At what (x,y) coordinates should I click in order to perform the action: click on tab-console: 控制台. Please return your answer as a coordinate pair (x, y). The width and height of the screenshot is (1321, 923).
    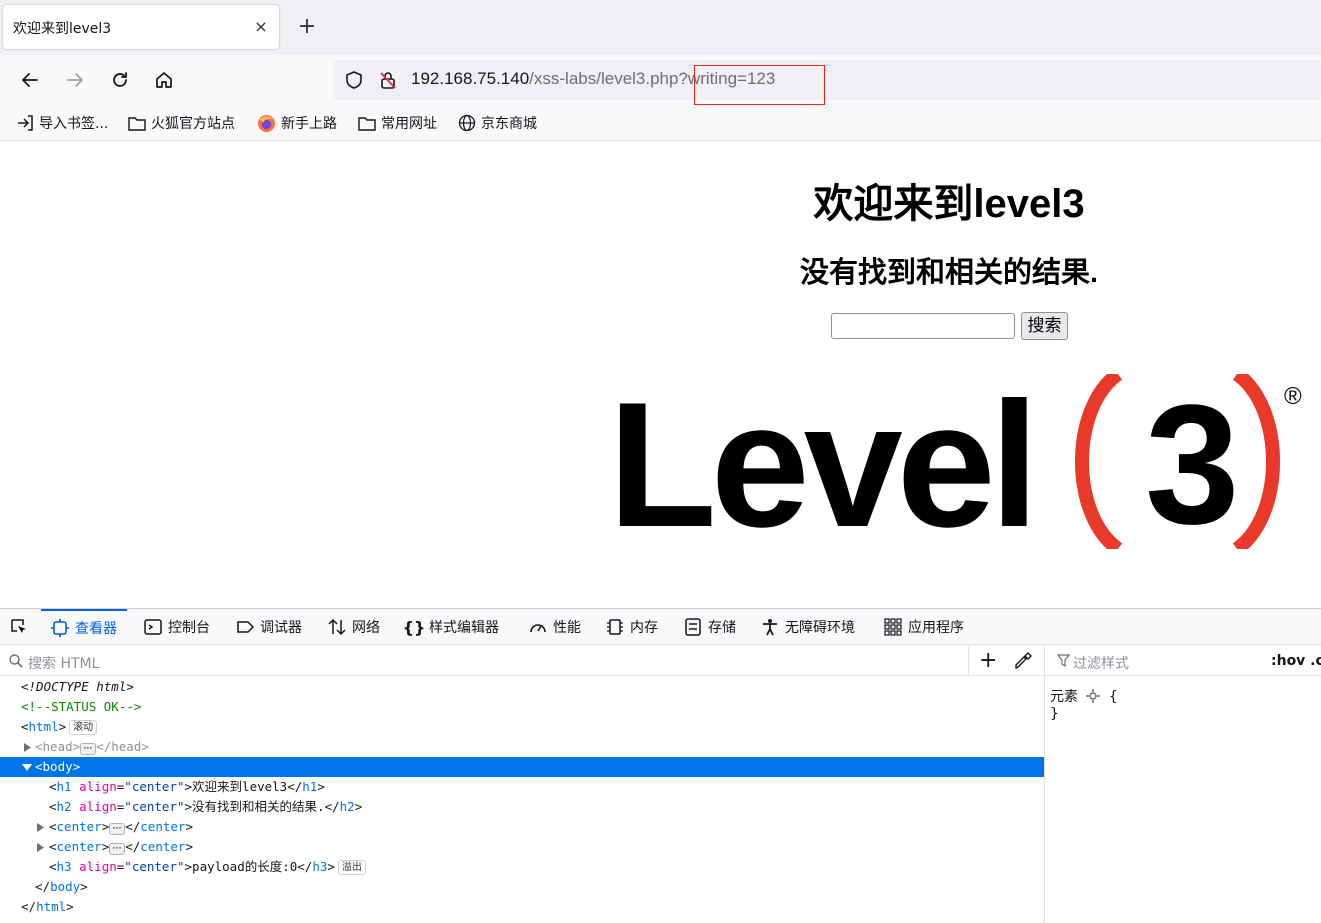
    Looking at the image, I should click on (177, 627).